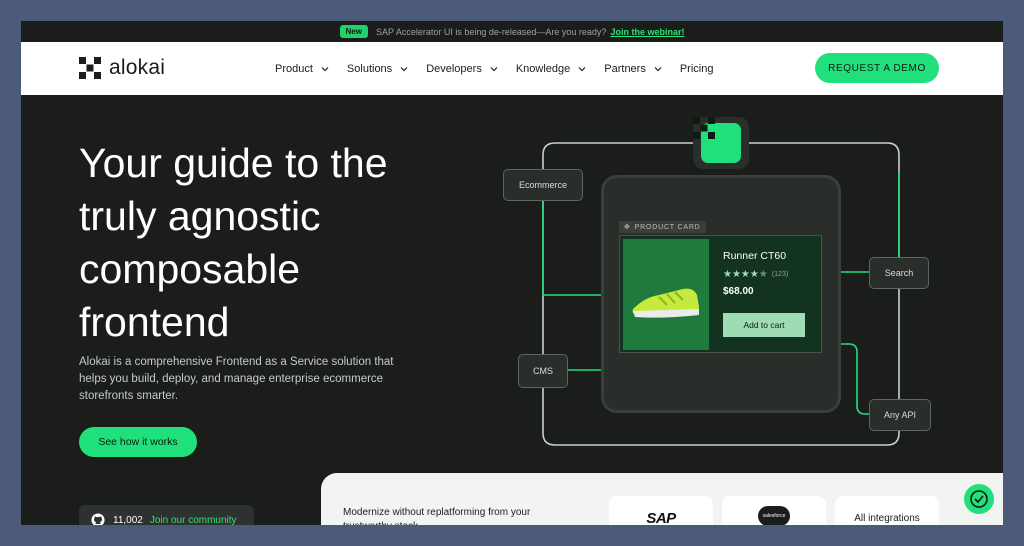 The height and width of the screenshot is (546, 1024). I want to click on chat-assistant-icon, so click(979, 499).